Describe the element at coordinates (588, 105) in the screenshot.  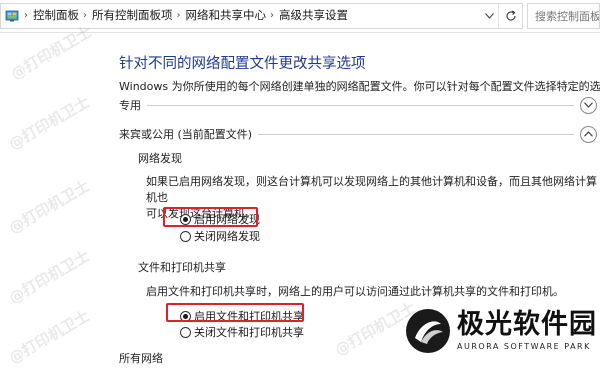
I see `chevron-down-circle-icon` at that location.